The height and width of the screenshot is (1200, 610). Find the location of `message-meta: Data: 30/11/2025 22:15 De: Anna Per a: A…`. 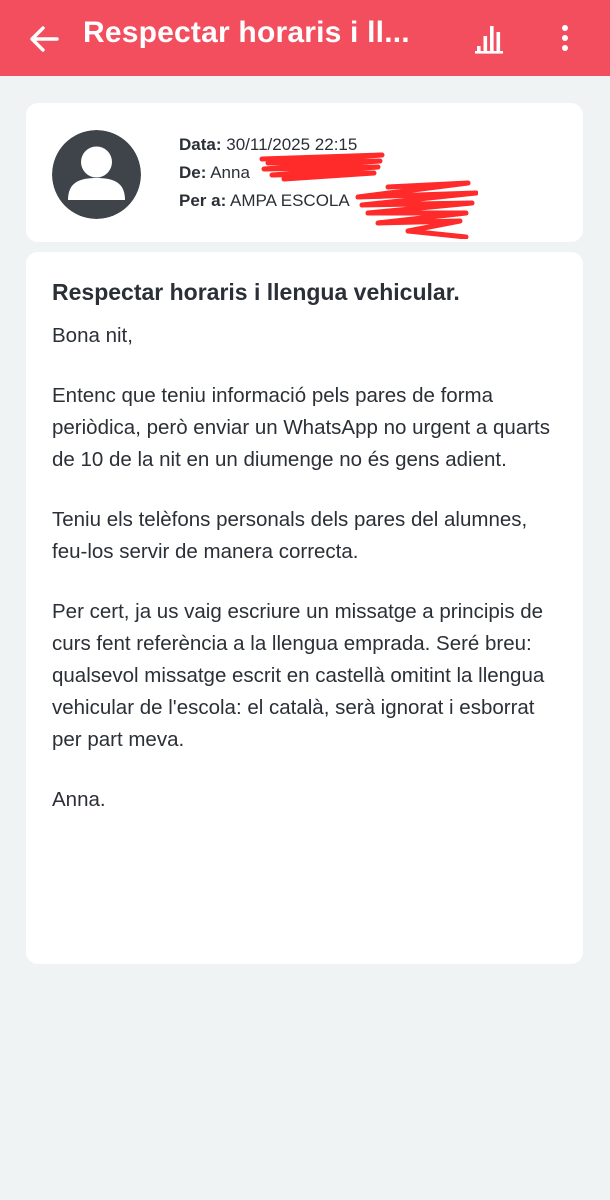

message-meta: Data: 30/11/2025 22:15 De: Anna Per a: A… is located at coordinates (268, 173).